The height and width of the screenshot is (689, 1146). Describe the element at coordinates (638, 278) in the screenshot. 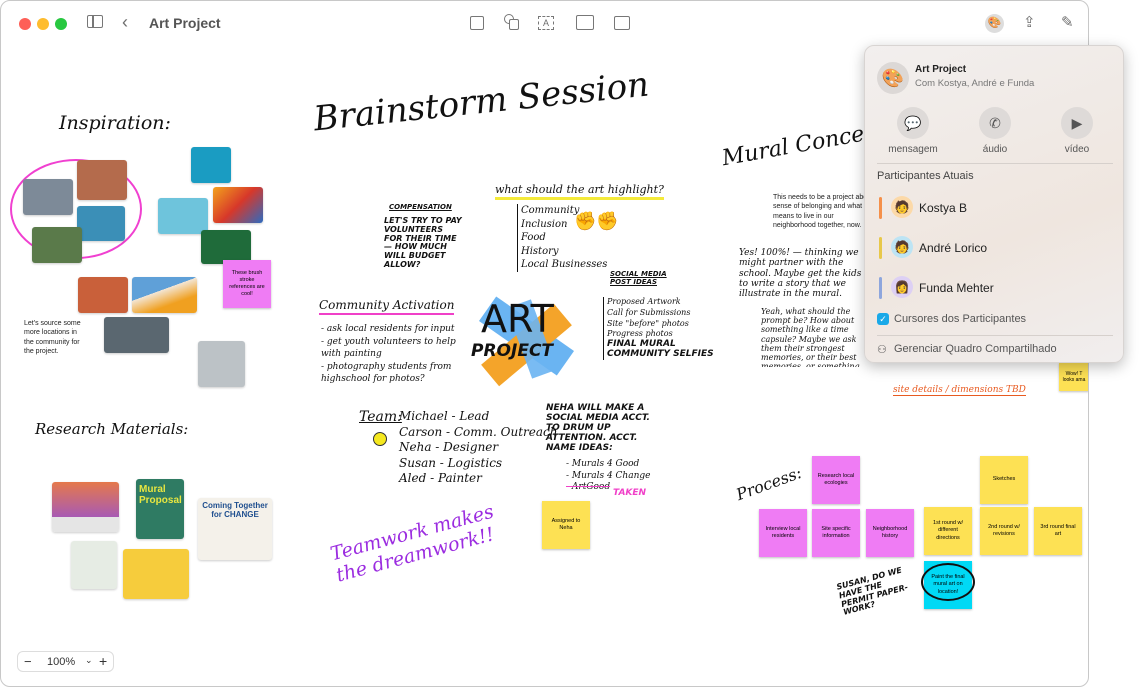

I see `social-title: Social Media Post Ideas` at that location.